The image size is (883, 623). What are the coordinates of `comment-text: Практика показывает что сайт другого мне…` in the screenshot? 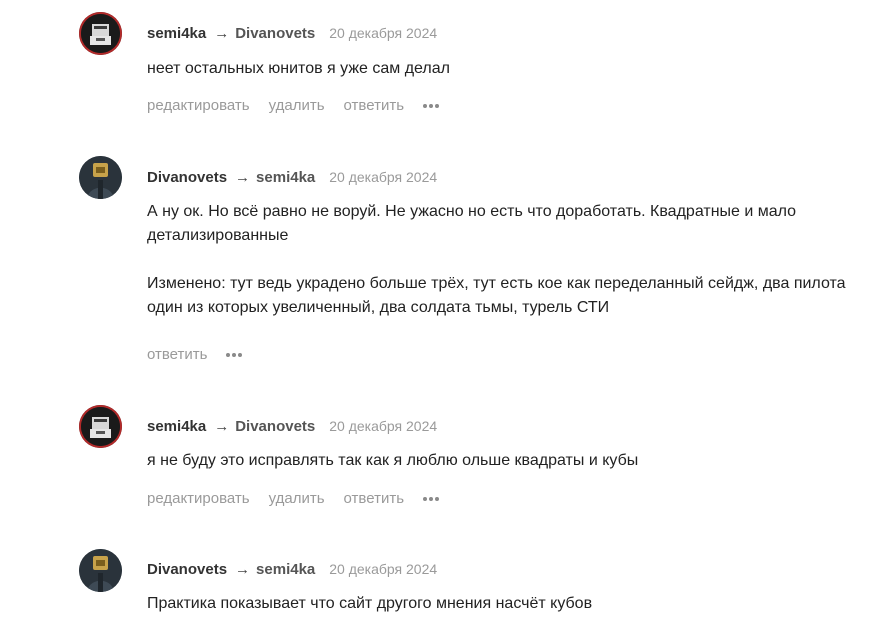 It's located at (507, 604).